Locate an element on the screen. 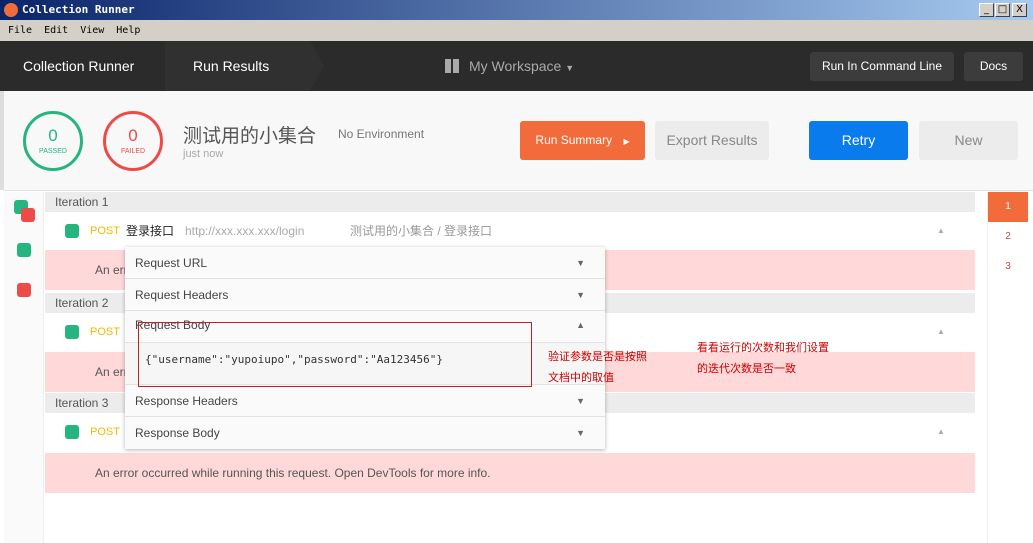 This screenshot has height=543, width=1033. window-title-bar: Collection Runner is located at coordinates (516, 10).